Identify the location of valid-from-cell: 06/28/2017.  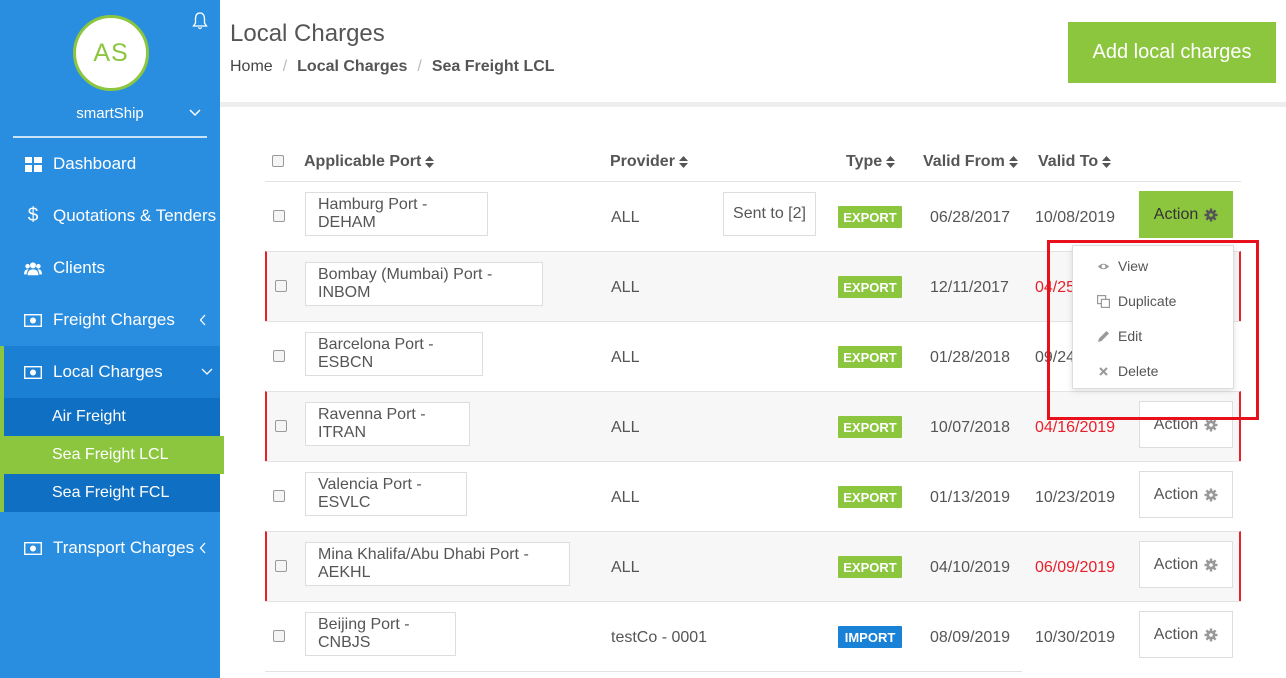
(970, 217).